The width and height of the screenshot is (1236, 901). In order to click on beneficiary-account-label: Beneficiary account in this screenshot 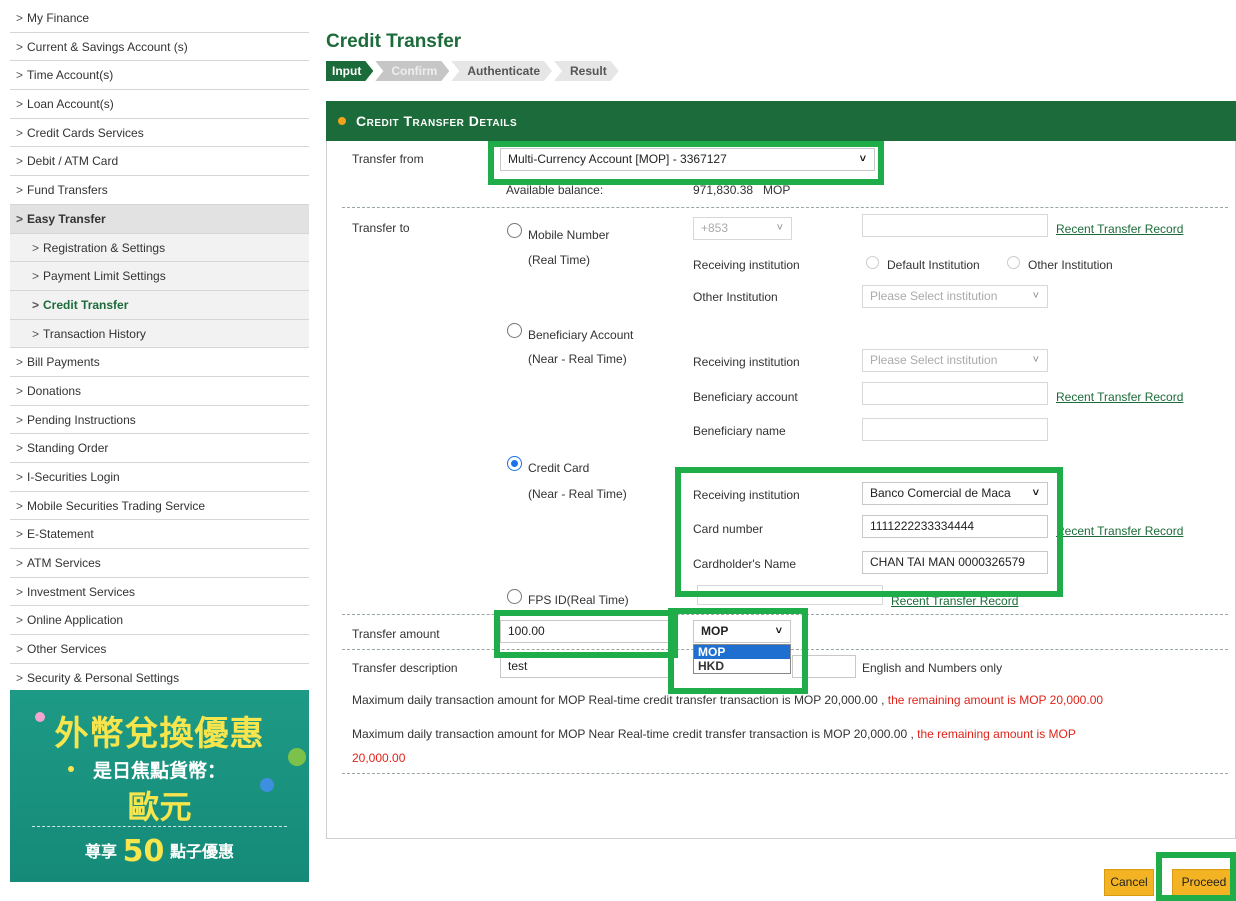, I will do `click(745, 397)`.